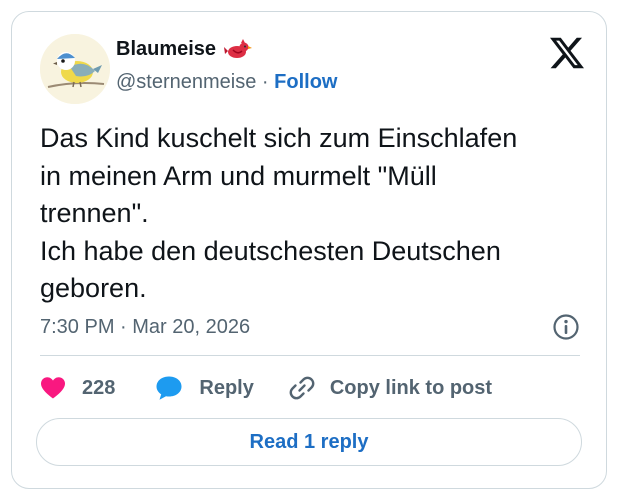  Describe the element at coordinates (186, 82) in the screenshot. I see `author-handle: @sternenmeise` at that location.